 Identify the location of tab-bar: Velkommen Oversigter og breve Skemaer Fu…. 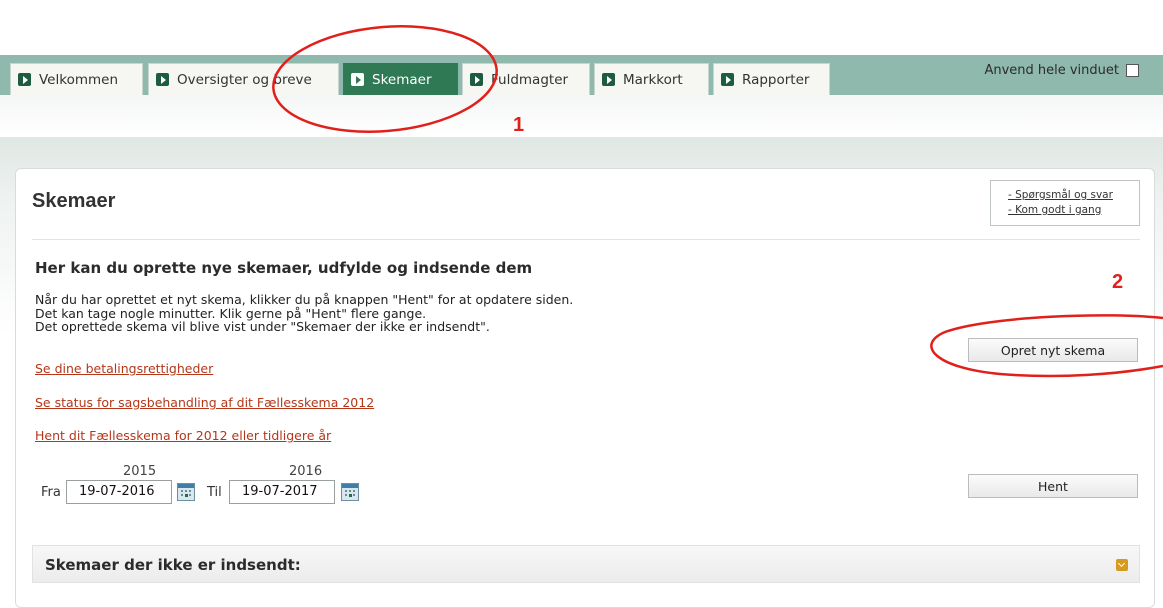
(581, 75).